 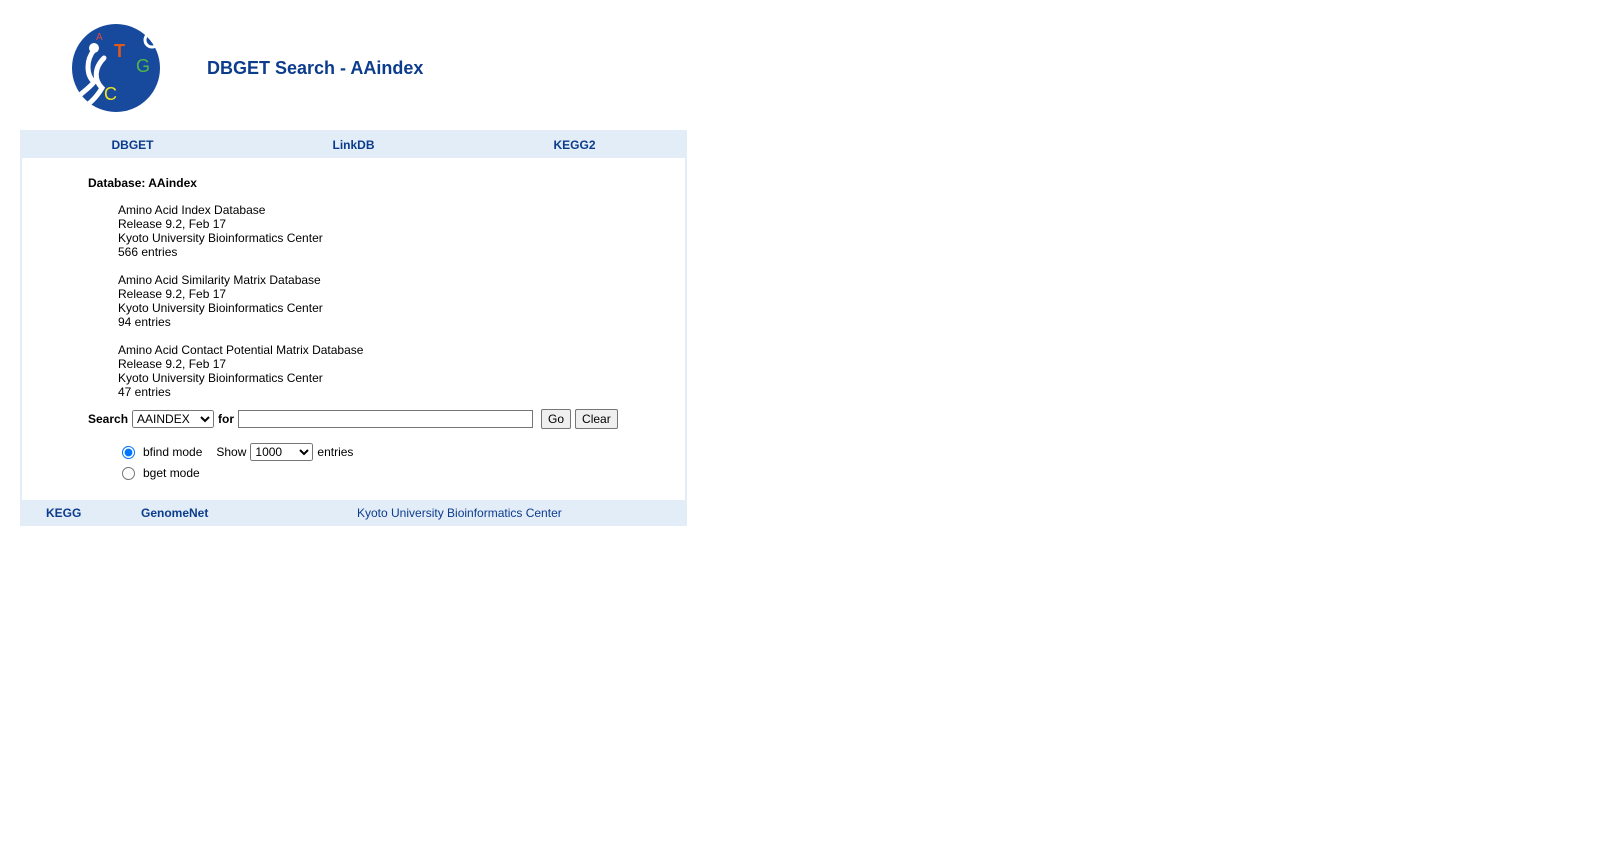 What do you see at coordinates (142, 183) in the screenshot?
I see `database-title: Database: AAindex` at bounding box center [142, 183].